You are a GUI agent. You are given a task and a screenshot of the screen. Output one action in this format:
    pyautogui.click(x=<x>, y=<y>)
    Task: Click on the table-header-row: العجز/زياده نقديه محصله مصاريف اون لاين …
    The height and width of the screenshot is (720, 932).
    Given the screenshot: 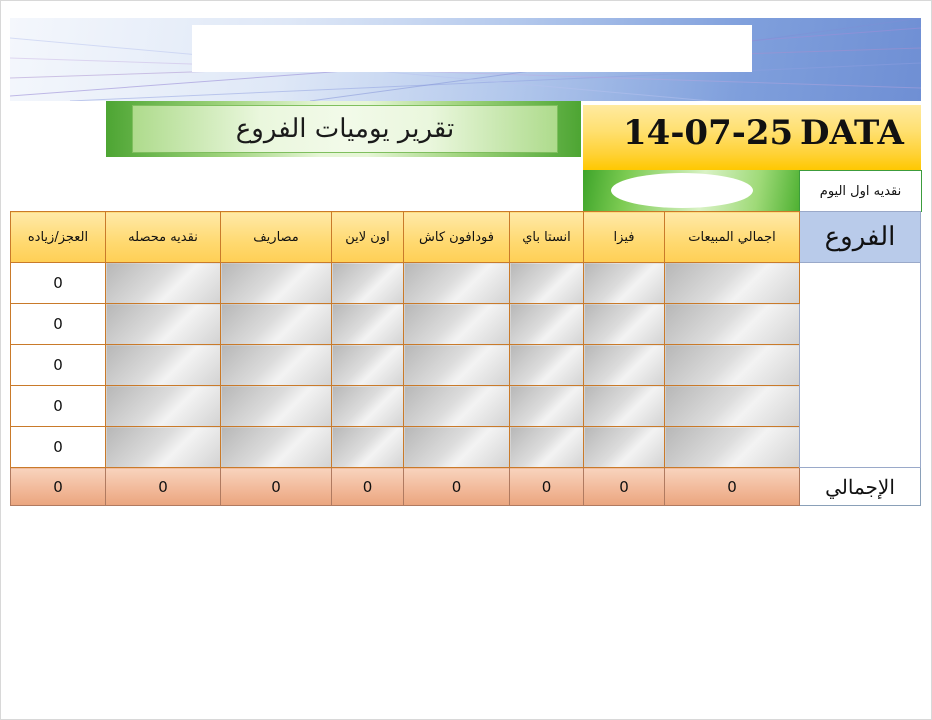 What is the action you would take?
    pyautogui.click(x=465, y=237)
    